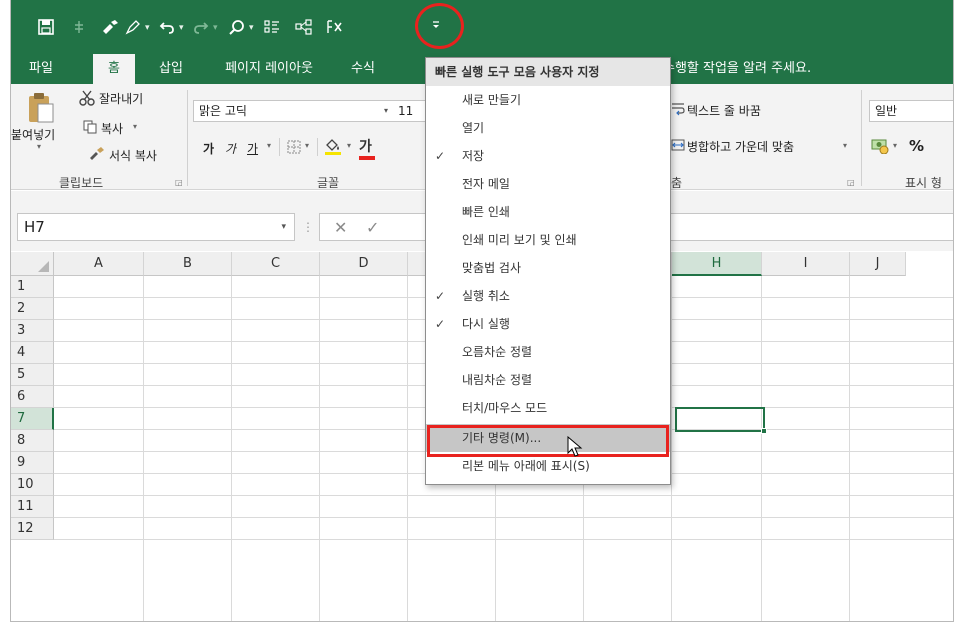 The image size is (964, 632). What do you see at coordinates (548, 128) in the screenshot?
I see `menu-item-open: 열기` at bounding box center [548, 128].